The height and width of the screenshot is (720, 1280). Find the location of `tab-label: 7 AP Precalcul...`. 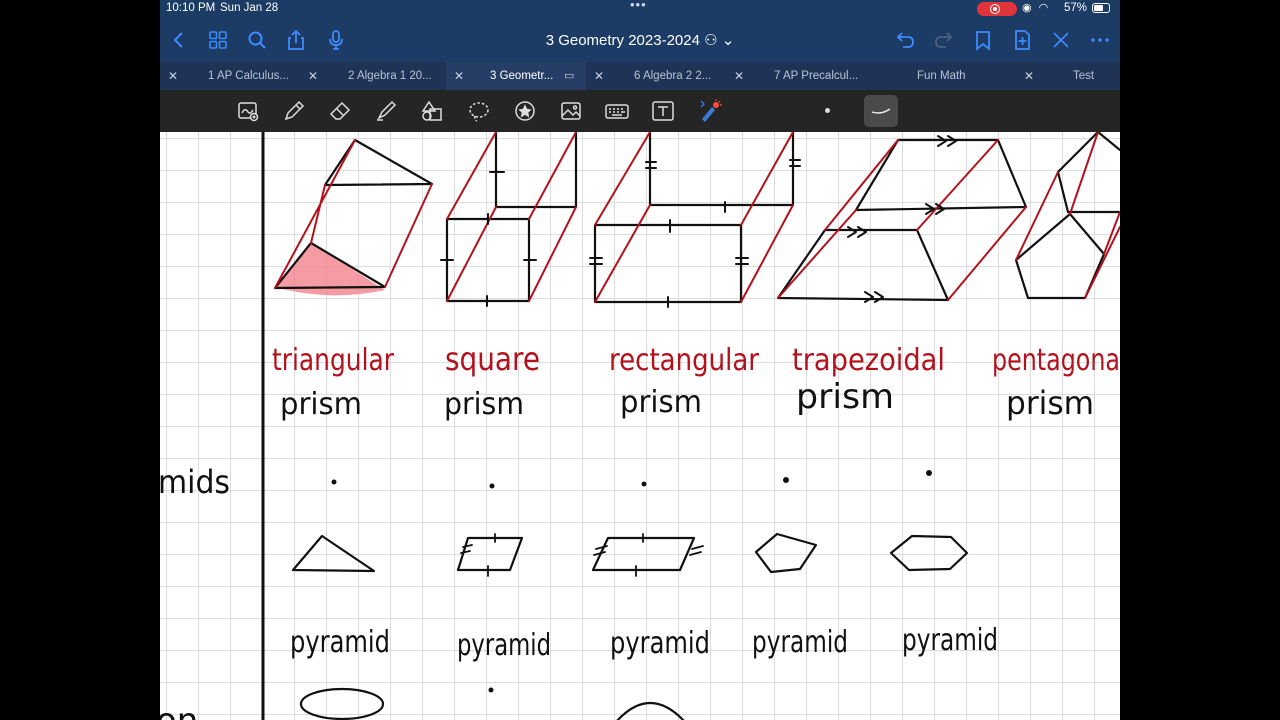

tab-label: 7 AP Precalcul... is located at coordinates (816, 76).